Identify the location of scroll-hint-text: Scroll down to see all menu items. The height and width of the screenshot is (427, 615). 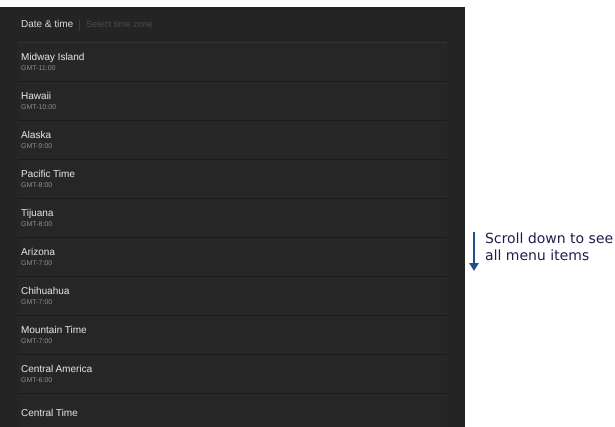
(549, 248).